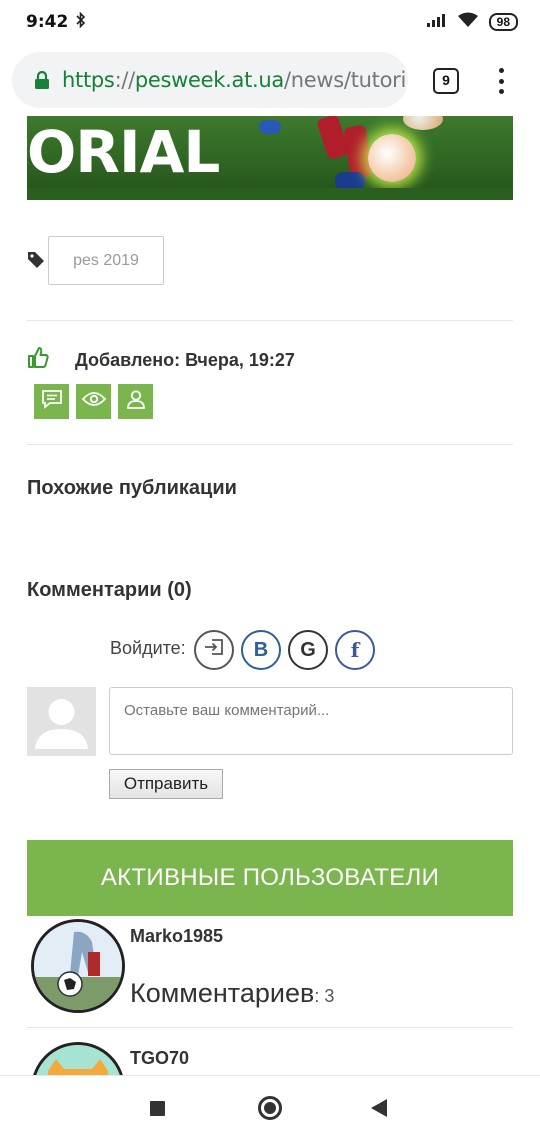 Image resolution: width=540 pixels, height=1140 pixels. I want to click on bluetooth-icon, so click(81, 21).